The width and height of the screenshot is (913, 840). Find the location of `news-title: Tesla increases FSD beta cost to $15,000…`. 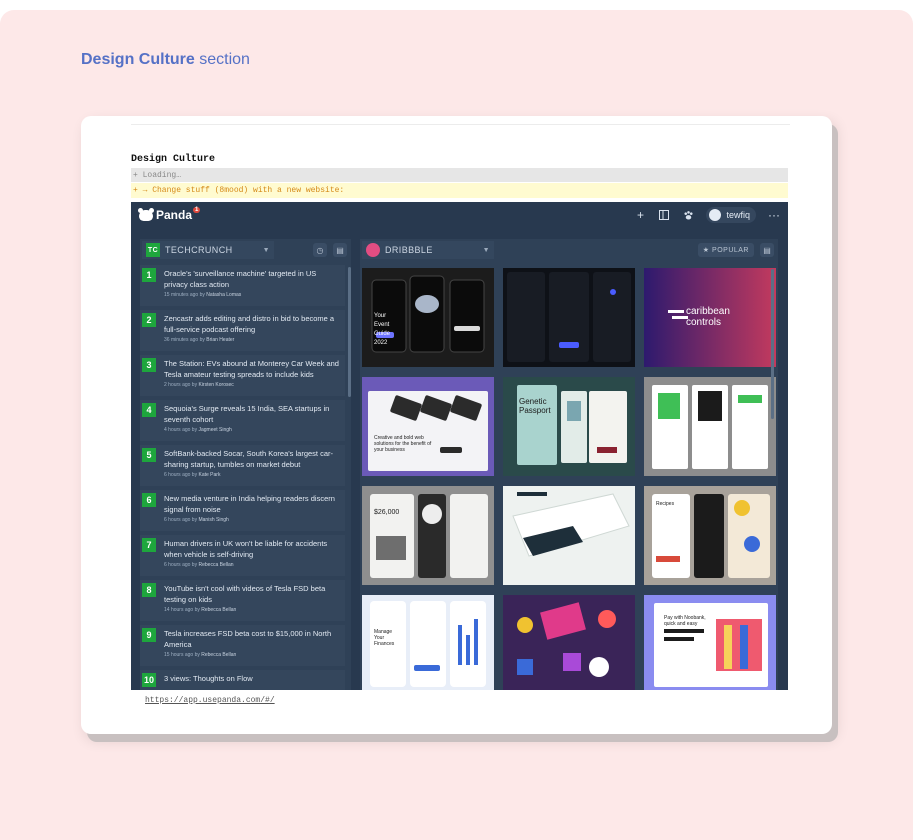

news-title: Tesla increases FSD beta cost to $15,000… is located at coordinates (252, 639).